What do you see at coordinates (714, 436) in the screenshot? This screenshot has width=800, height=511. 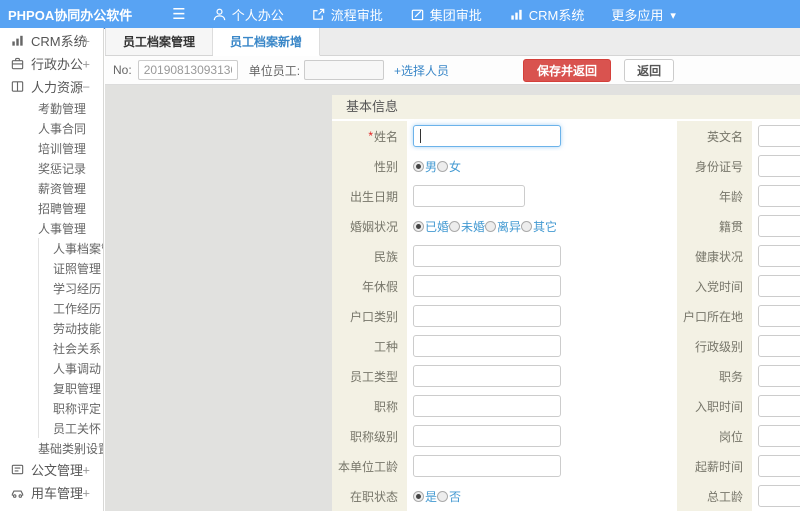 I see `form-label-cell: 岗位` at bounding box center [714, 436].